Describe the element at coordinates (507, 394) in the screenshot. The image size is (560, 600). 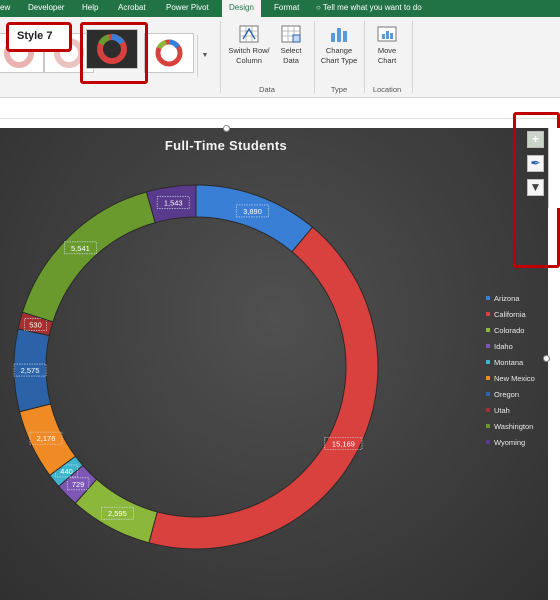
I see `legend-label: Oregon` at that location.